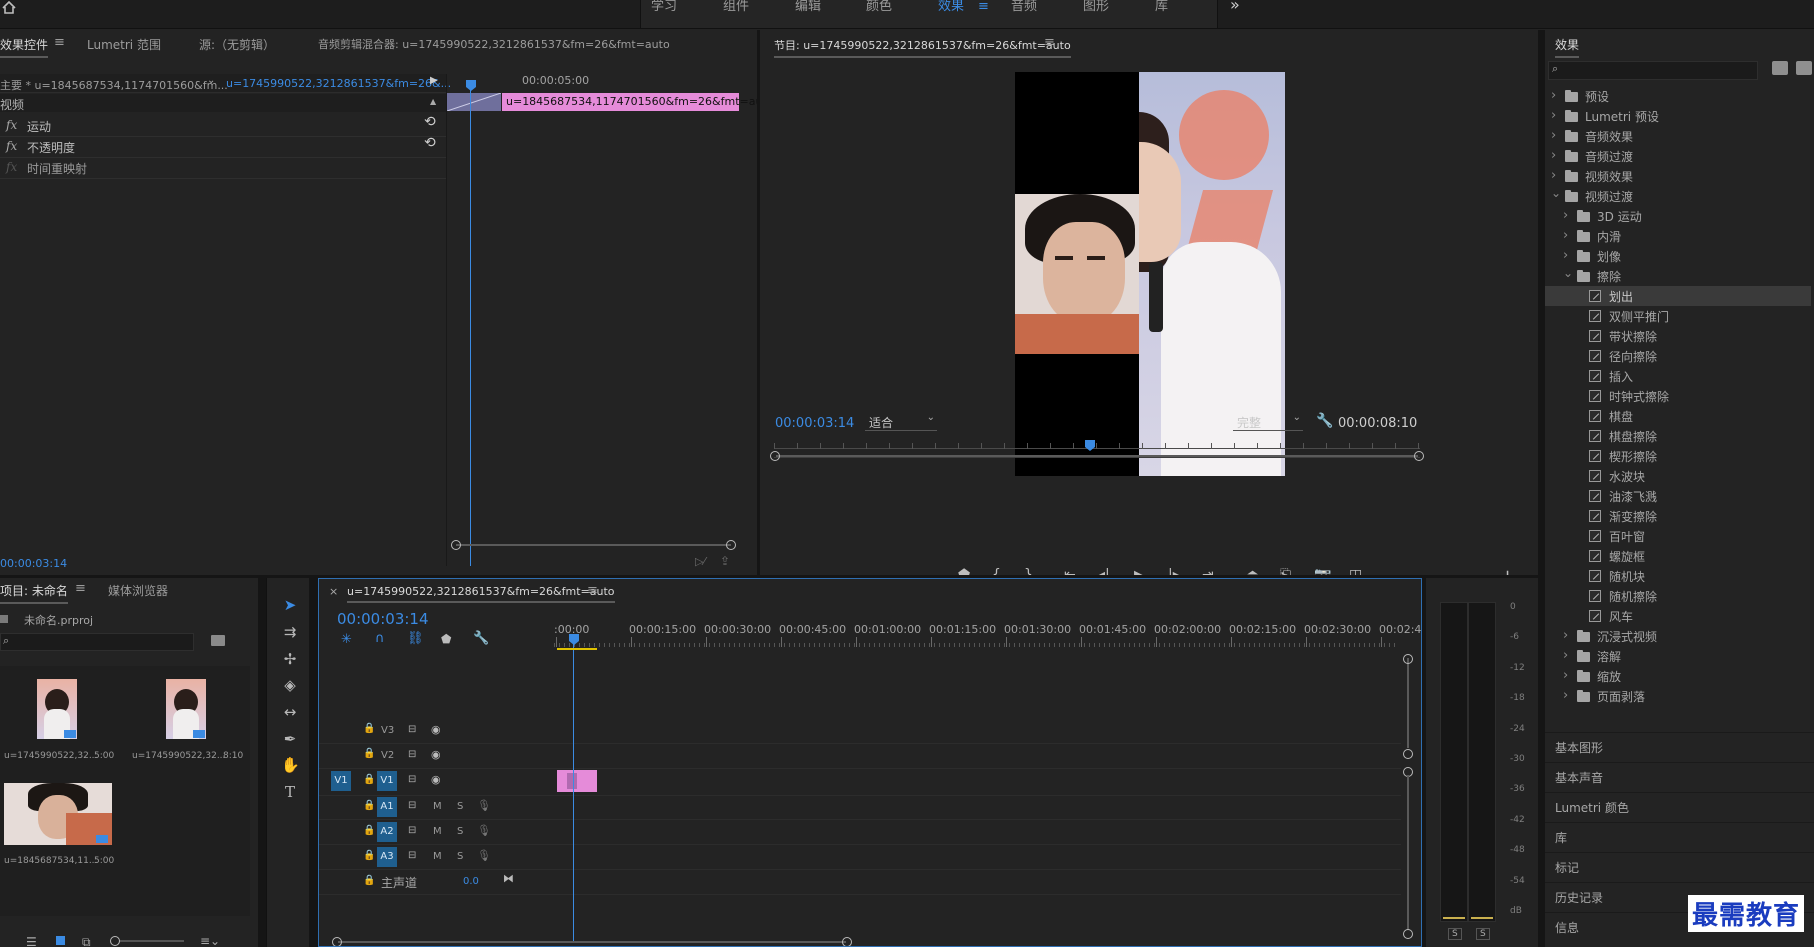 Image resolution: width=1814 pixels, height=947 pixels. Describe the element at coordinates (814, 423) in the screenshot. I see `program-current-time: 00:00:03:14` at that location.